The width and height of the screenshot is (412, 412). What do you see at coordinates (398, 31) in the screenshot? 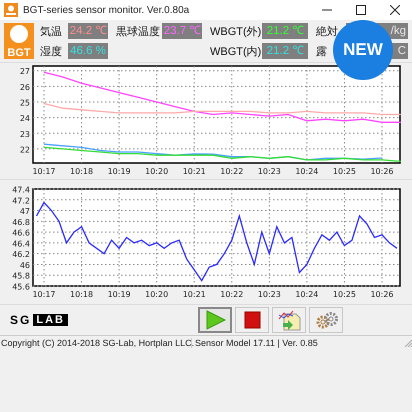
I see `reading-value: /kg` at bounding box center [398, 31].